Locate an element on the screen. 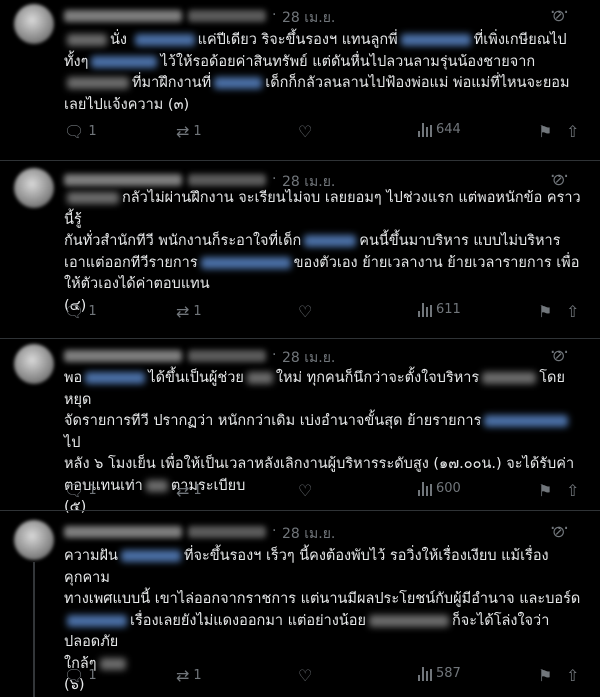 The image size is (600, 697). tweet-actions: 🗨 1 ⇄ 1 ♡ 587 ⚑ ⇧ is located at coordinates (318, 677).